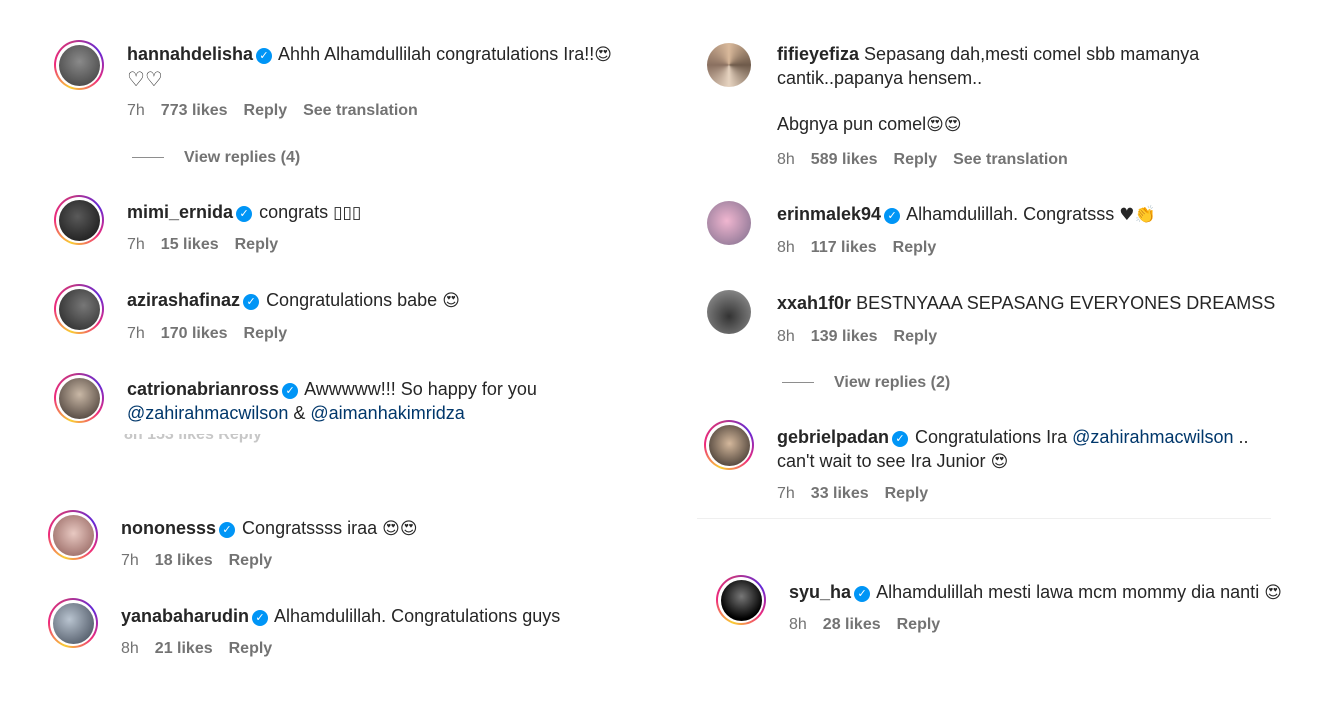 The width and height of the screenshot is (1324, 718). I want to click on likes-count: 15 likes, so click(190, 244).